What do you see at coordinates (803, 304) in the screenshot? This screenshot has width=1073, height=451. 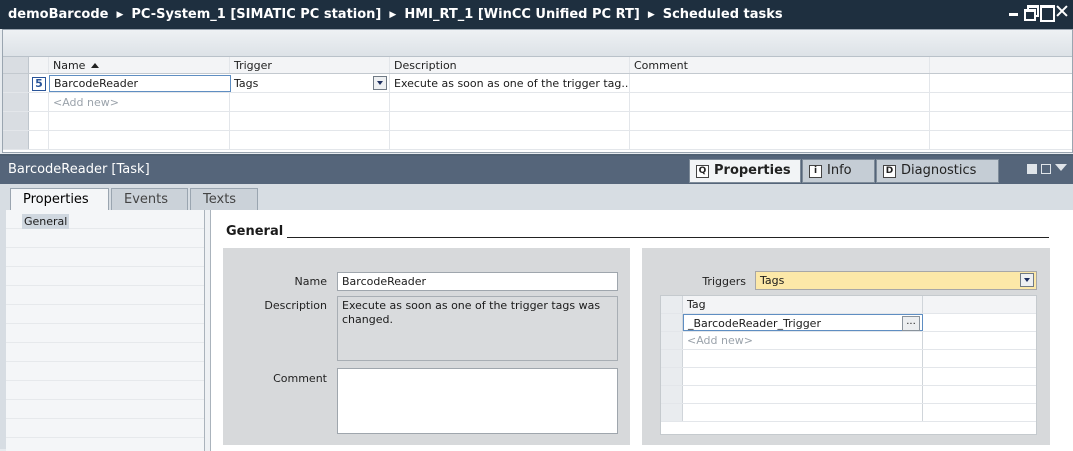 I see `column-header-tag: Tag` at bounding box center [803, 304].